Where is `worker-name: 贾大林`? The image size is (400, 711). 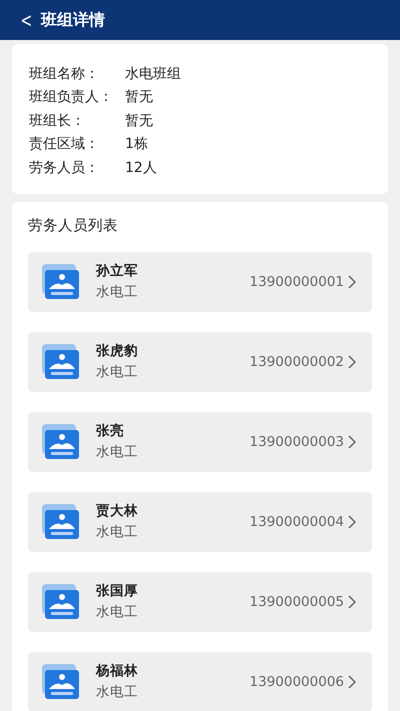 worker-name: 贾大林 is located at coordinates (117, 511).